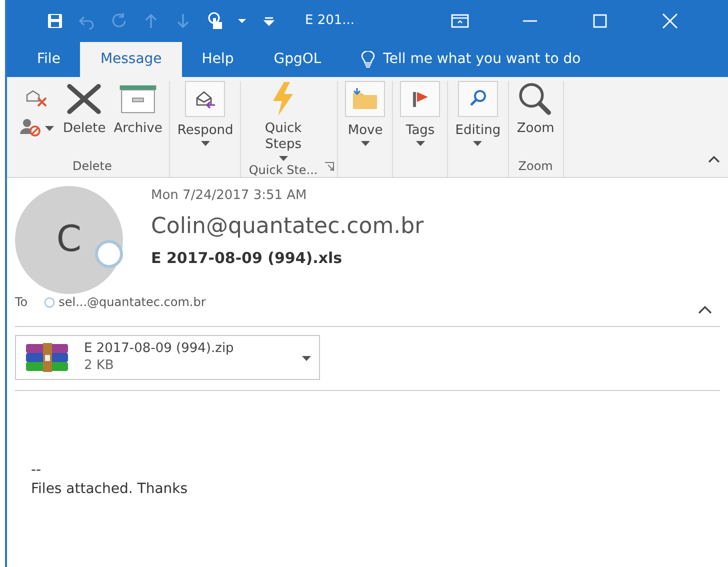 This screenshot has width=728, height=567. What do you see at coordinates (471, 59) in the screenshot?
I see `tell-me-search: Tell me what you want to do` at bounding box center [471, 59].